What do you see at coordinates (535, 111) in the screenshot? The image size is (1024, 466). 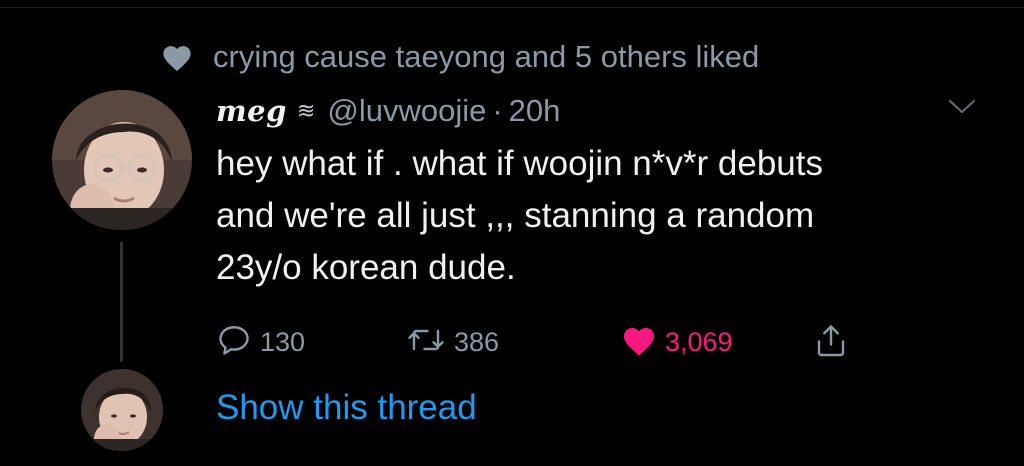 I see `timestamp: 20h` at bounding box center [535, 111].